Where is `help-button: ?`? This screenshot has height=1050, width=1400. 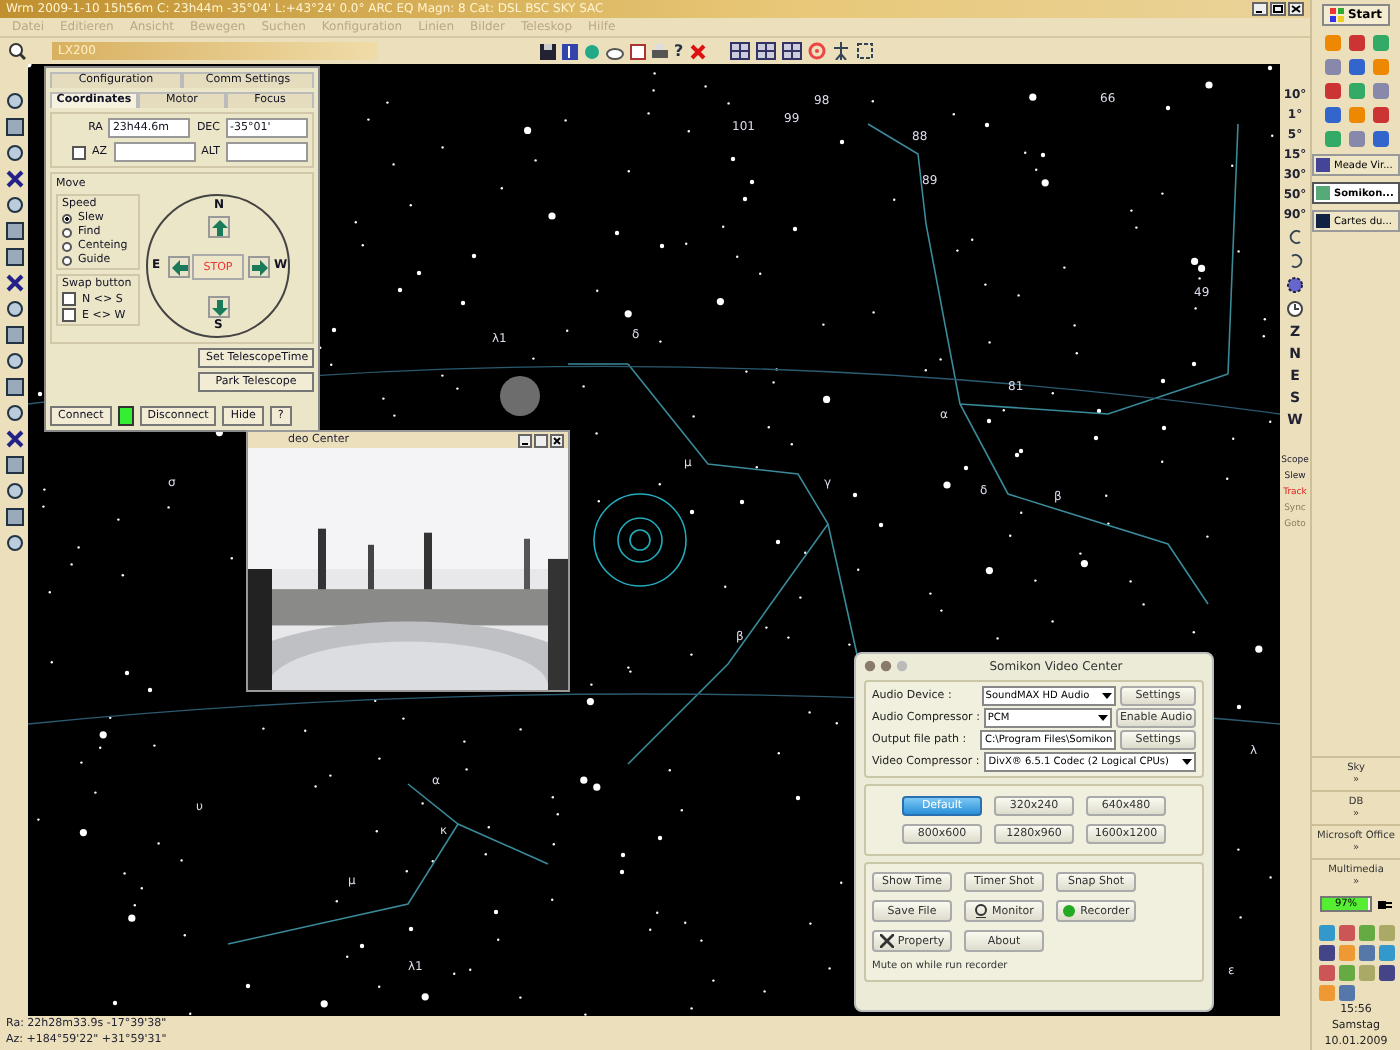 help-button: ? is located at coordinates (679, 51).